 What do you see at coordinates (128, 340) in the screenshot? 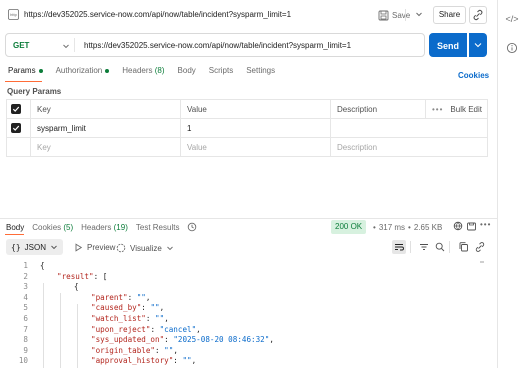
I see `json-key: "sys_updated_on"` at bounding box center [128, 340].